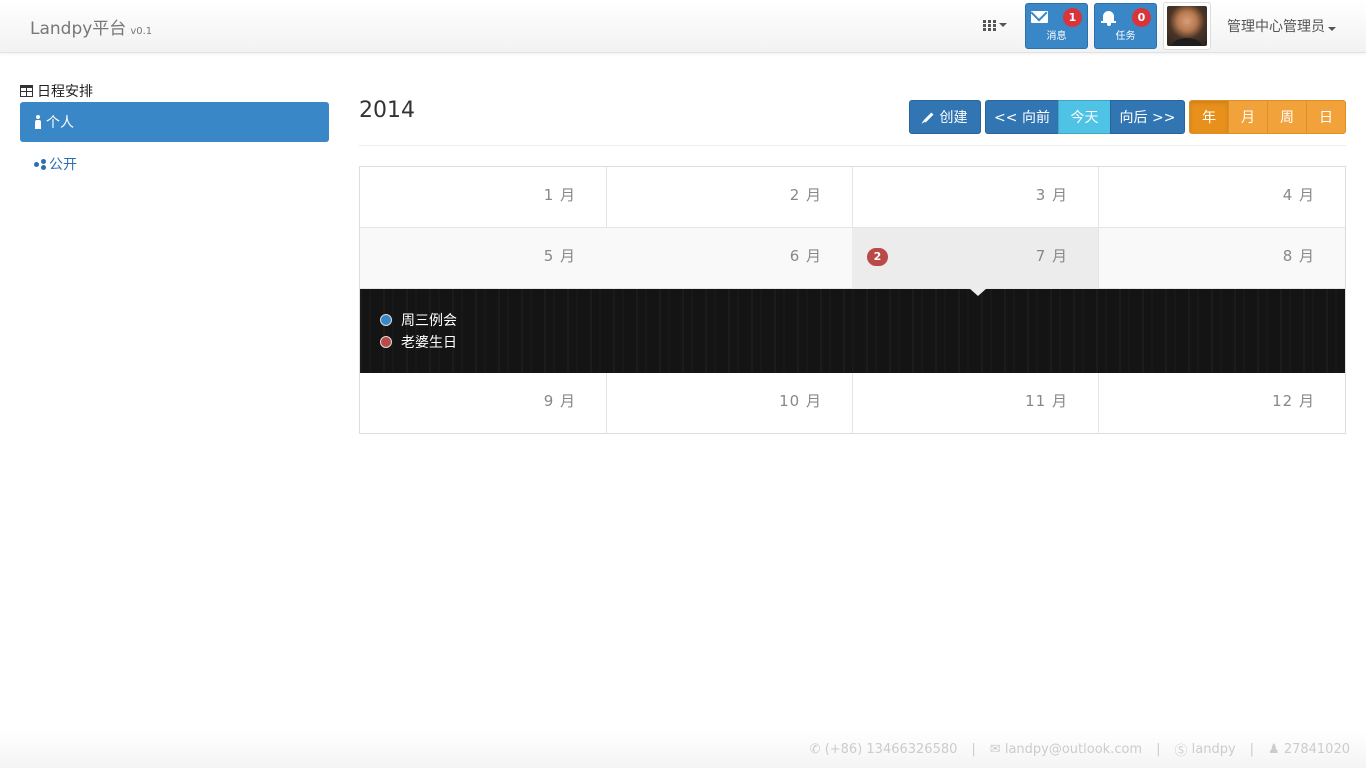  I want to click on event-count-badge: 2, so click(877, 257).